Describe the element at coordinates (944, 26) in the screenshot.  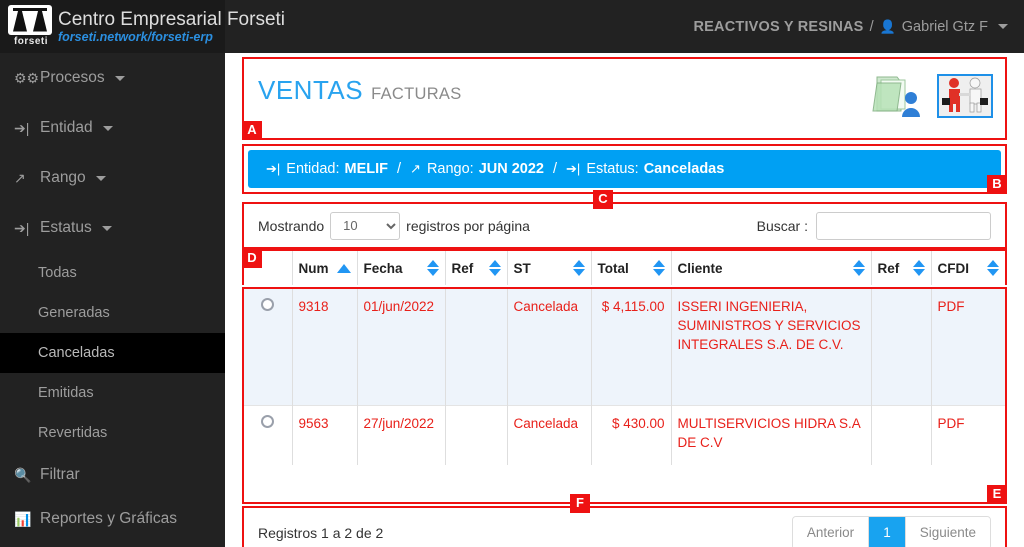
I see `username-label: Gabriel Gtz F` at that location.